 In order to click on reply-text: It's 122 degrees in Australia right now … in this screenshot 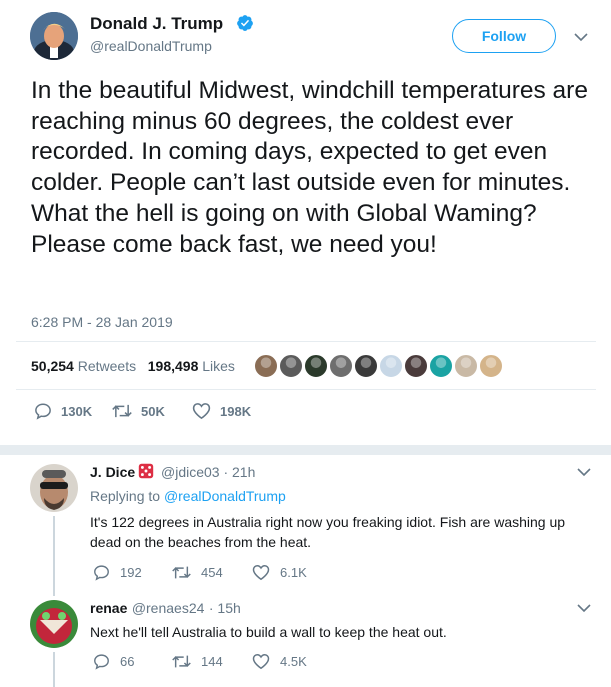, I will do `click(328, 532)`.